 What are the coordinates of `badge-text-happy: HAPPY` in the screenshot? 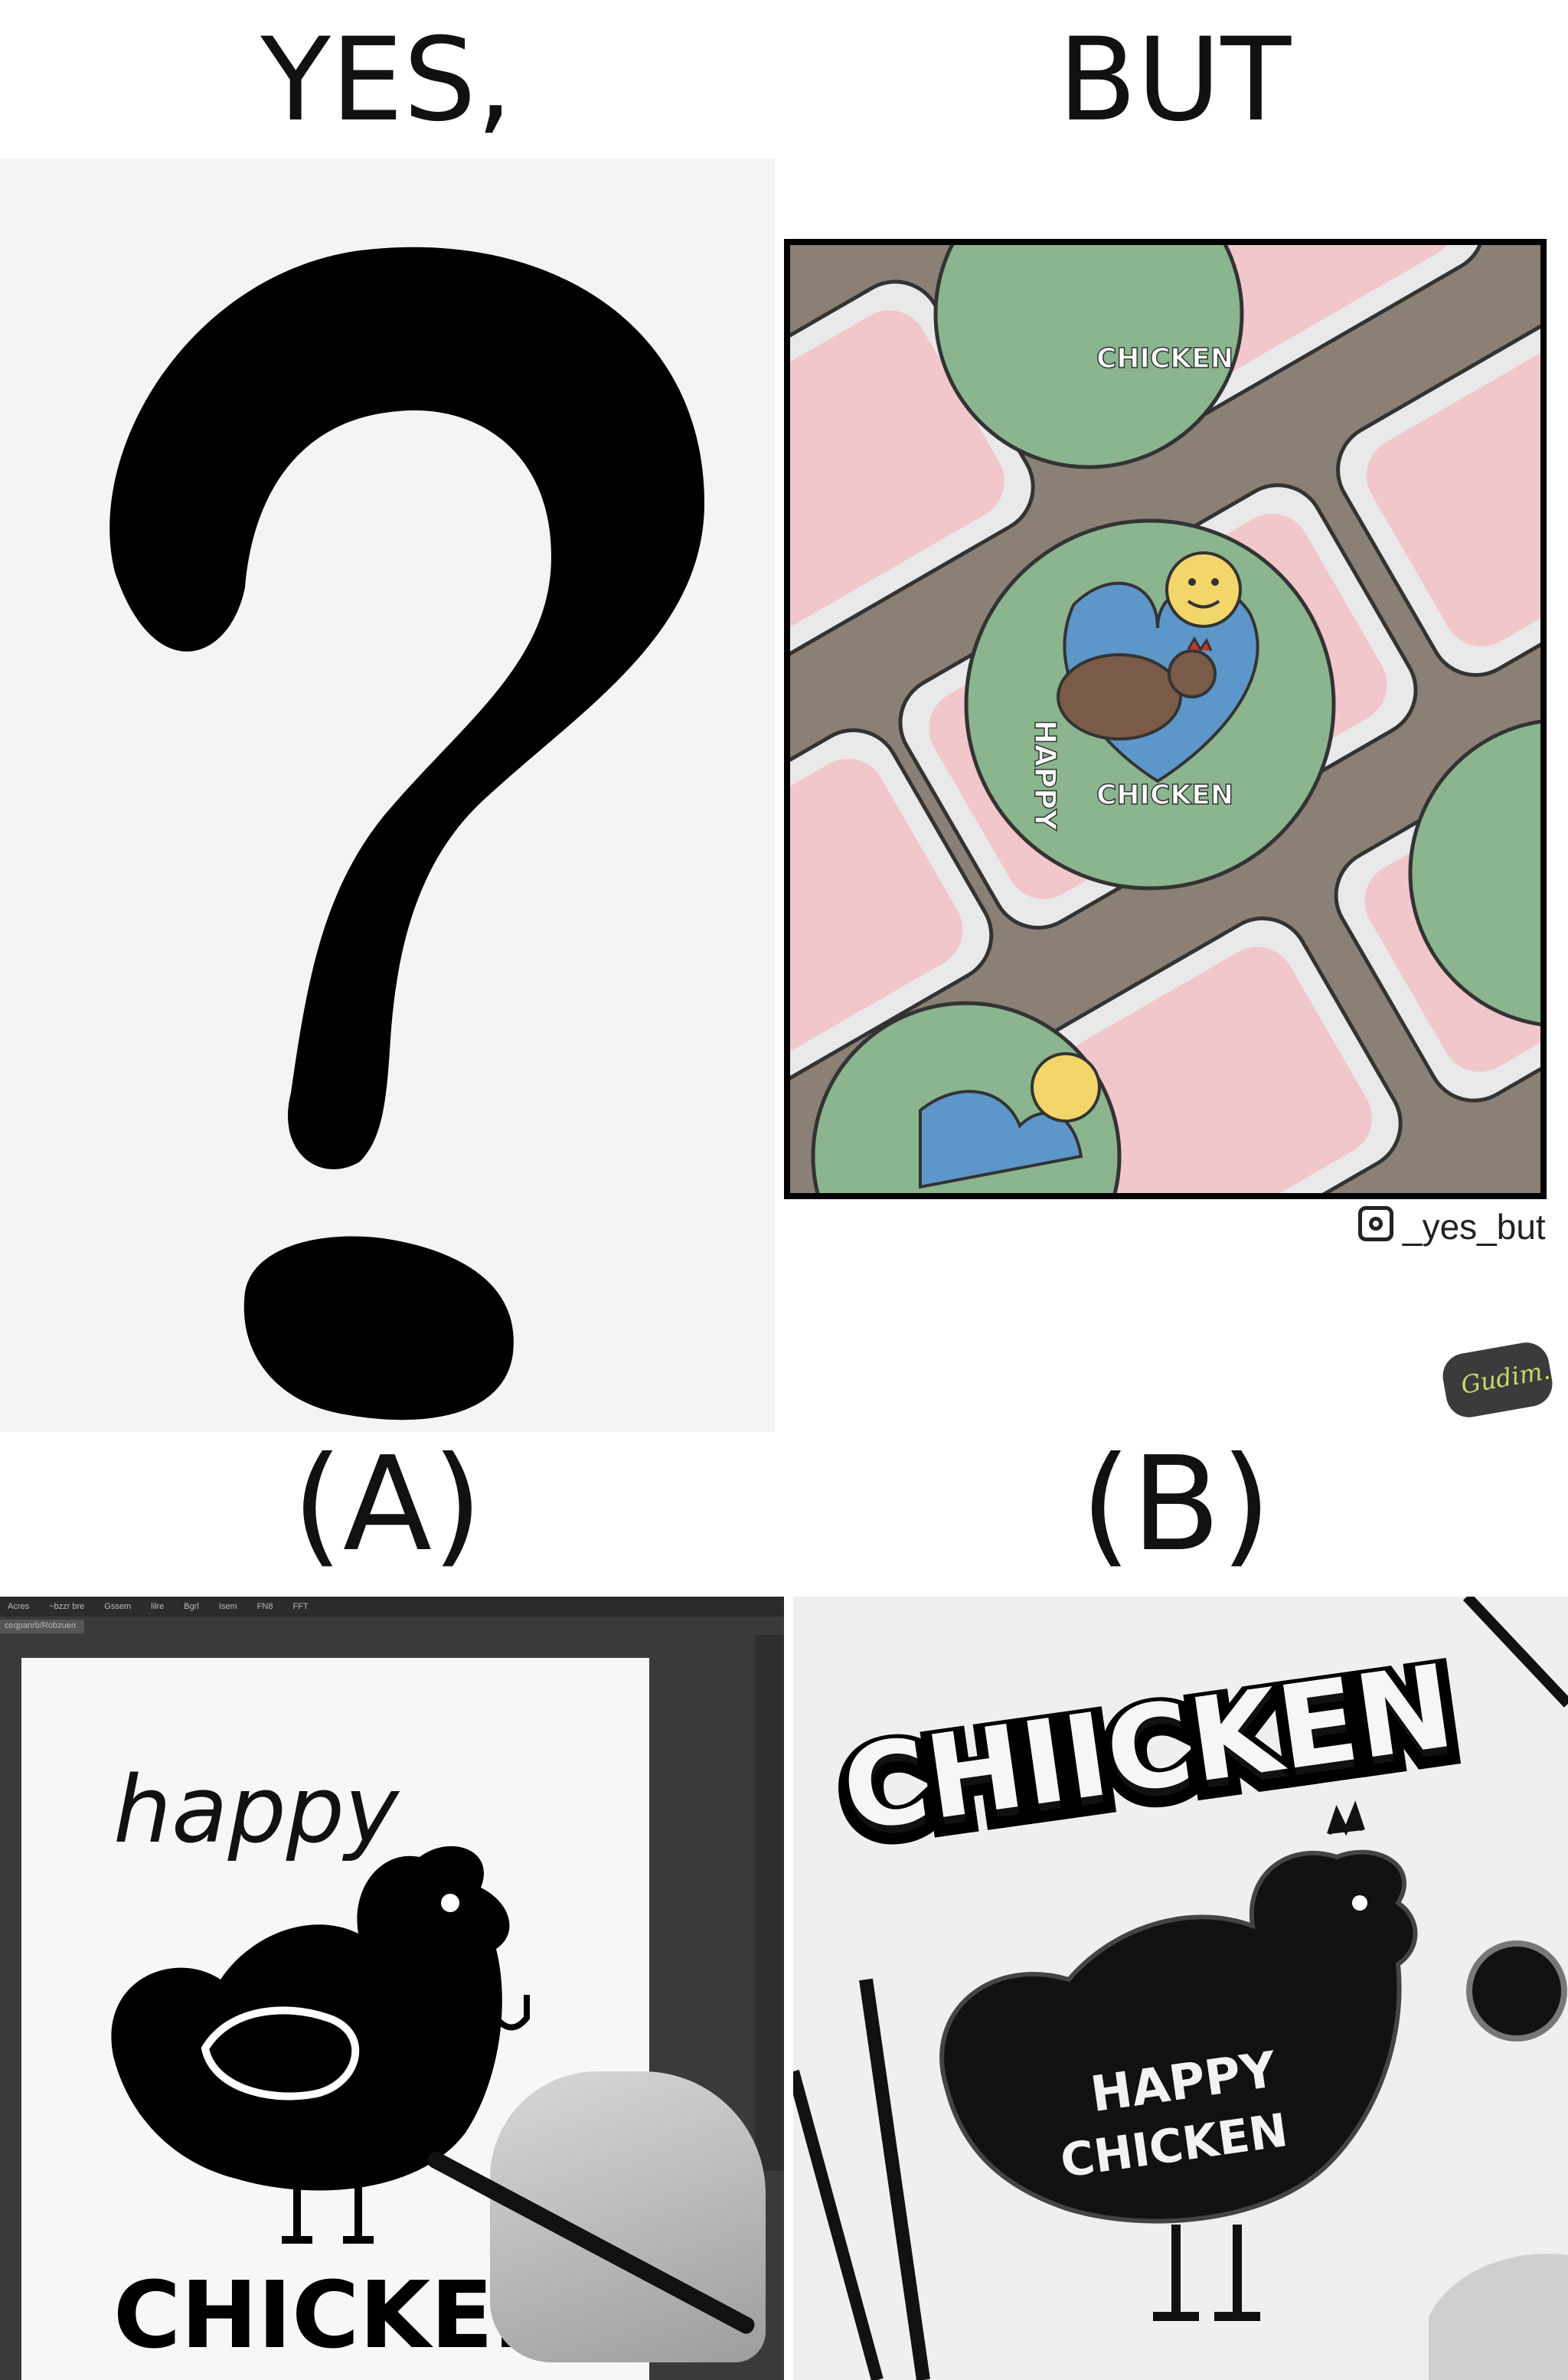 It's located at (1045, 775).